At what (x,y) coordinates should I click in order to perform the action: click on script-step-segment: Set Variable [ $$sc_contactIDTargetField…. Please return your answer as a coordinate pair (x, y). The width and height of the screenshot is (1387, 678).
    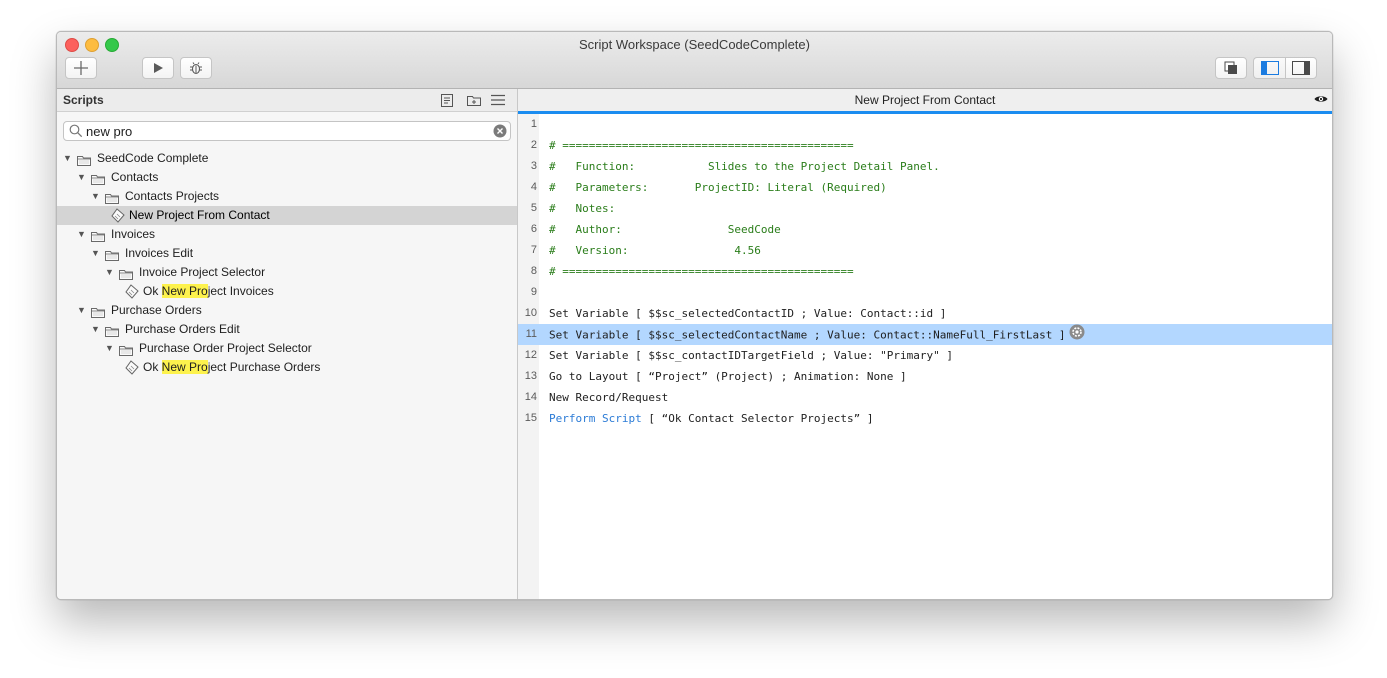
    Looking at the image, I should click on (751, 355).